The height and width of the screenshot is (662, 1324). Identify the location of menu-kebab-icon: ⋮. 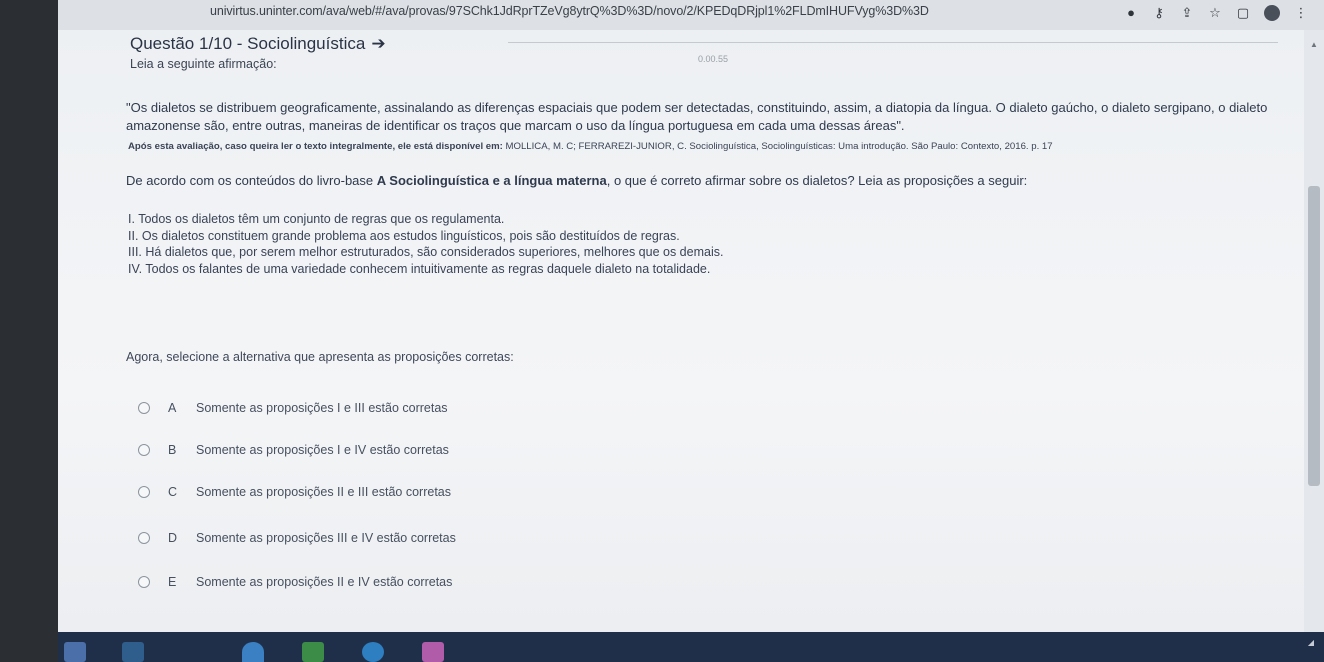
(1301, 13).